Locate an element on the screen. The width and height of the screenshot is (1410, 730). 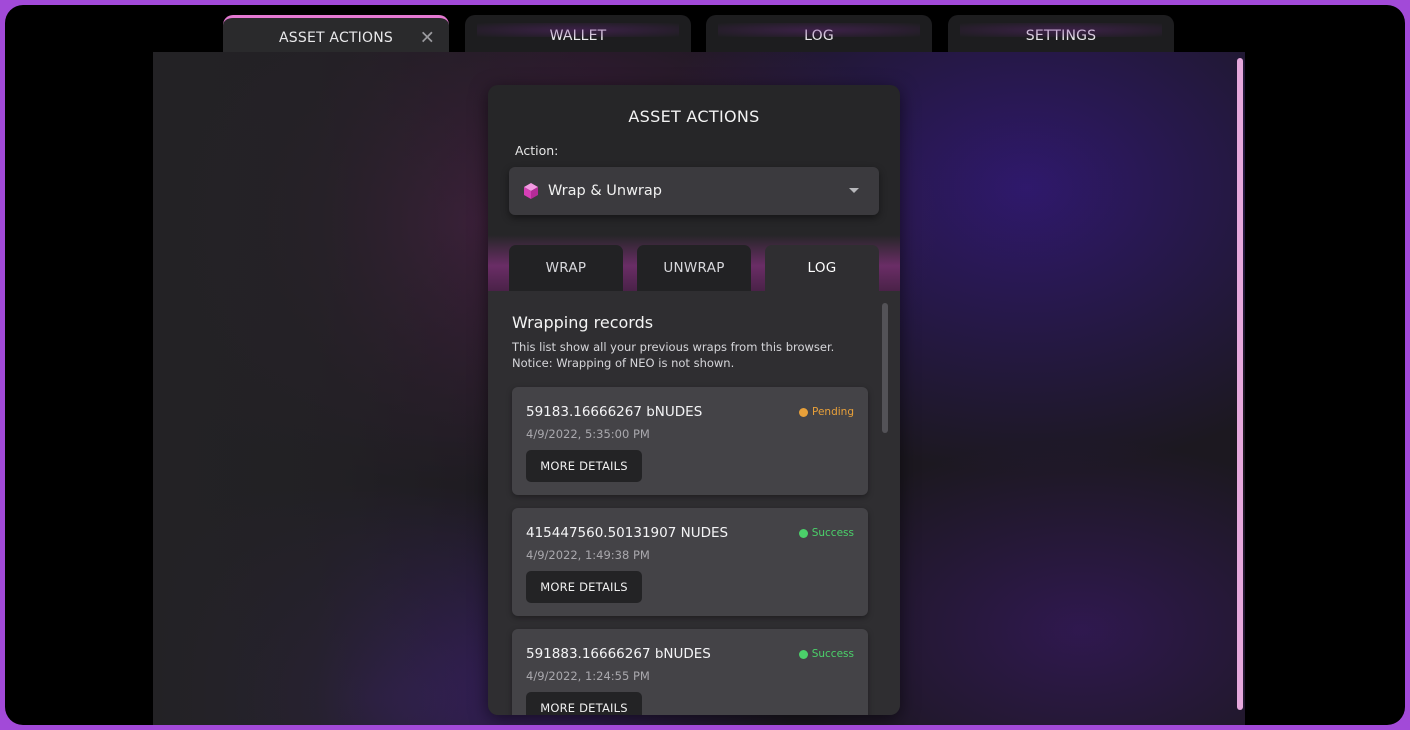
tab-wallet: WALLET is located at coordinates (578, 36).